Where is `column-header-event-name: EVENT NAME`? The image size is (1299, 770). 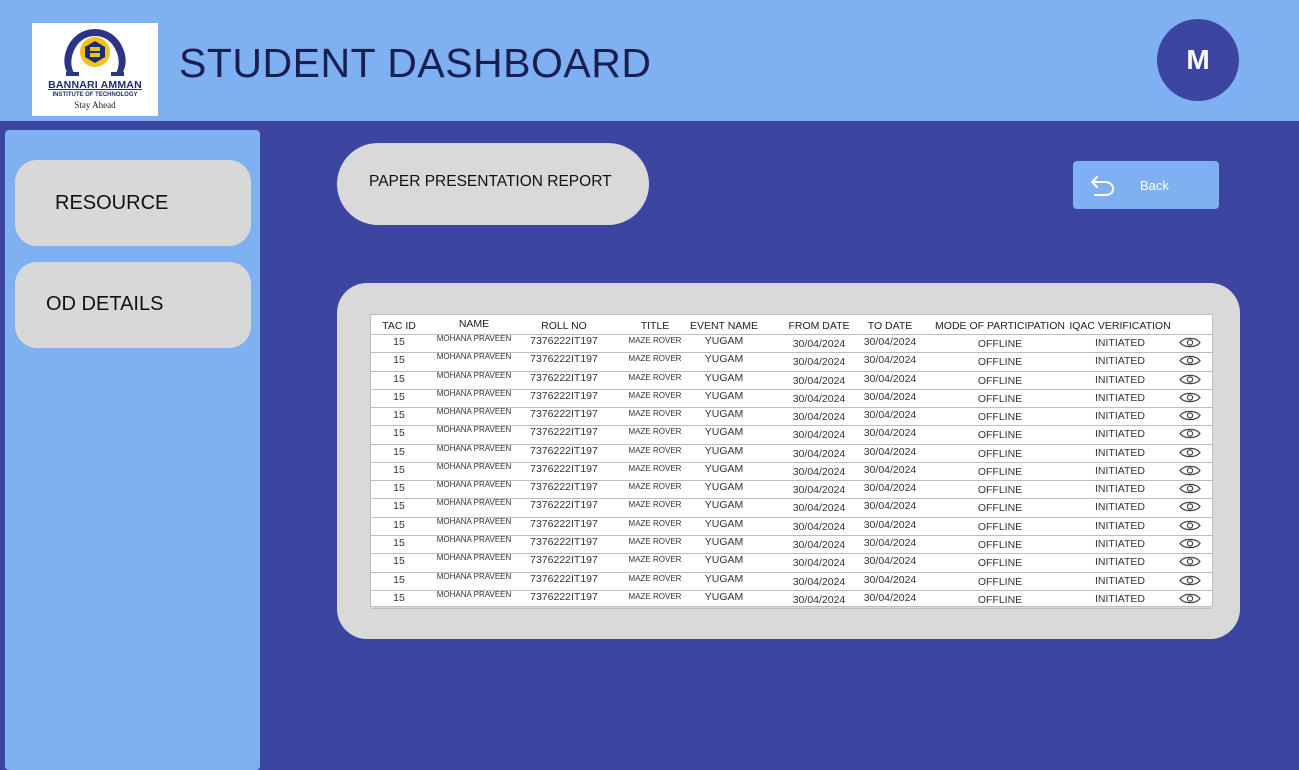
column-header-event-name: EVENT NAME is located at coordinates (724, 326).